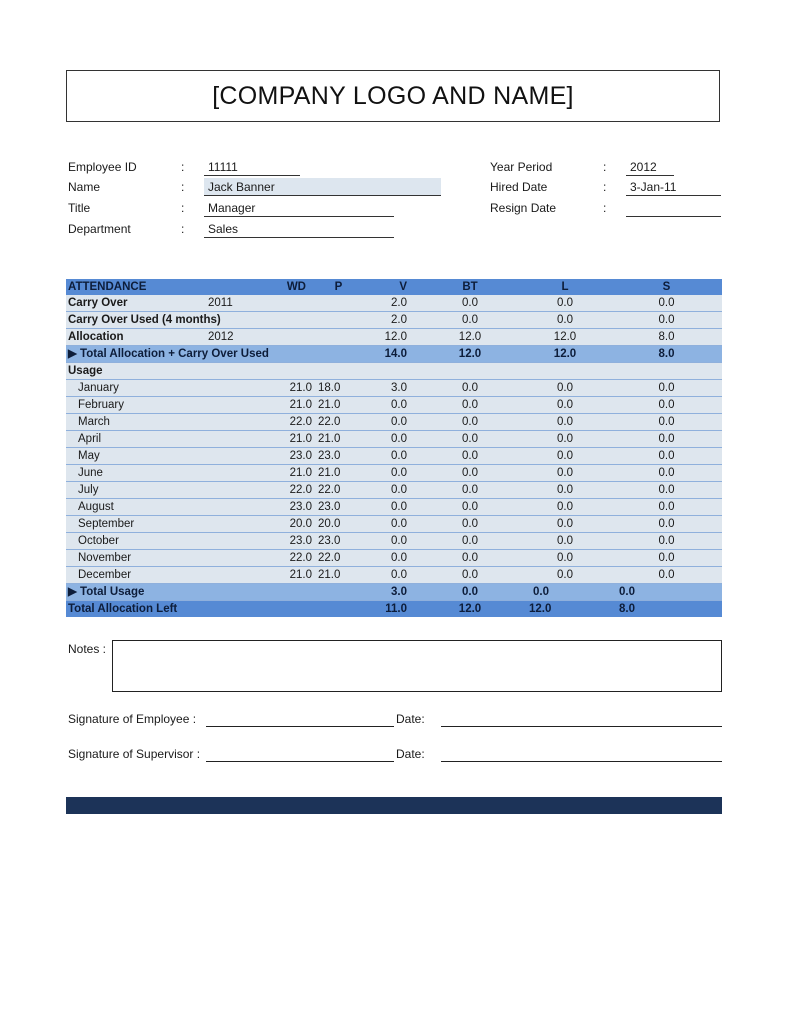 The width and height of the screenshot is (791, 1024). I want to click on row-label: Allocation, so click(136, 337).